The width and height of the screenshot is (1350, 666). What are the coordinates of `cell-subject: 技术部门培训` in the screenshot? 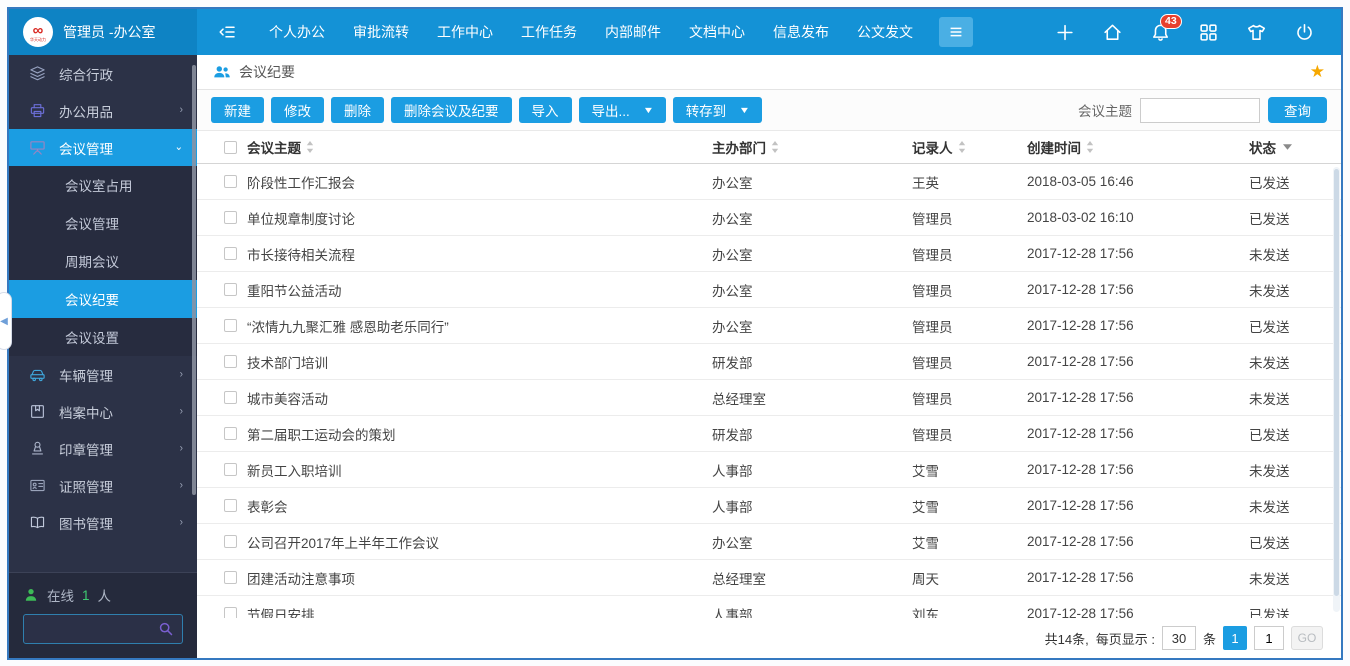 It's located at (474, 362).